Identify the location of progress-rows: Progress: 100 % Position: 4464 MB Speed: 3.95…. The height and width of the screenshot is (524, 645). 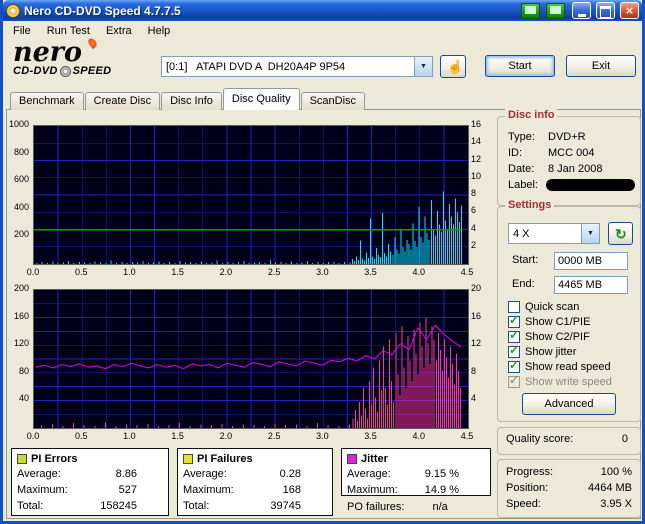
(569, 488).